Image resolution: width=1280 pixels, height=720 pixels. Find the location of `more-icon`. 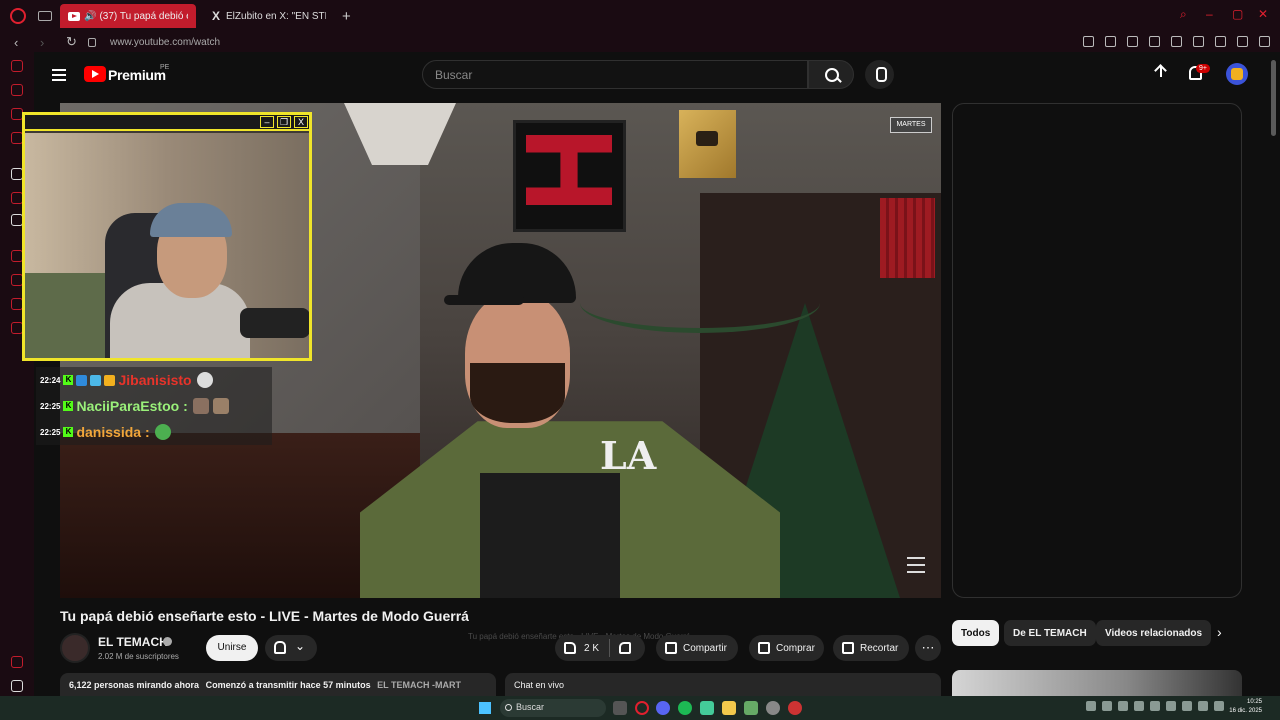

more-icon is located at coordinates (17, 686).